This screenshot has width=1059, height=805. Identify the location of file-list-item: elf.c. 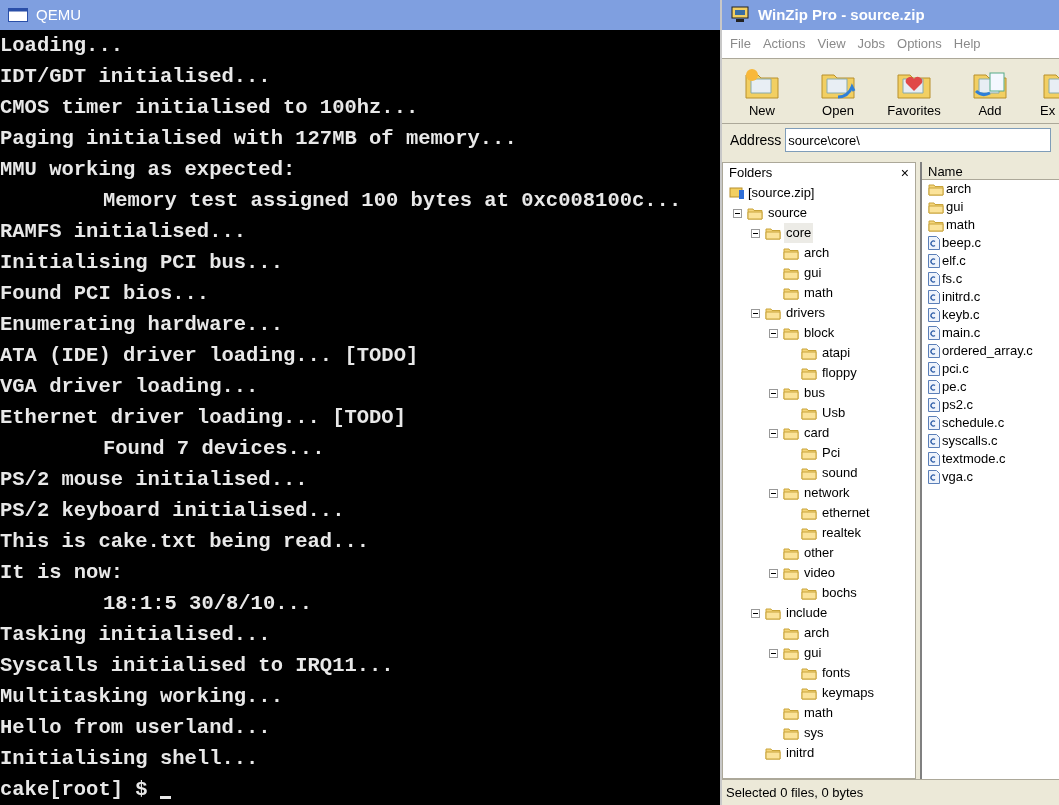
(954, 261).